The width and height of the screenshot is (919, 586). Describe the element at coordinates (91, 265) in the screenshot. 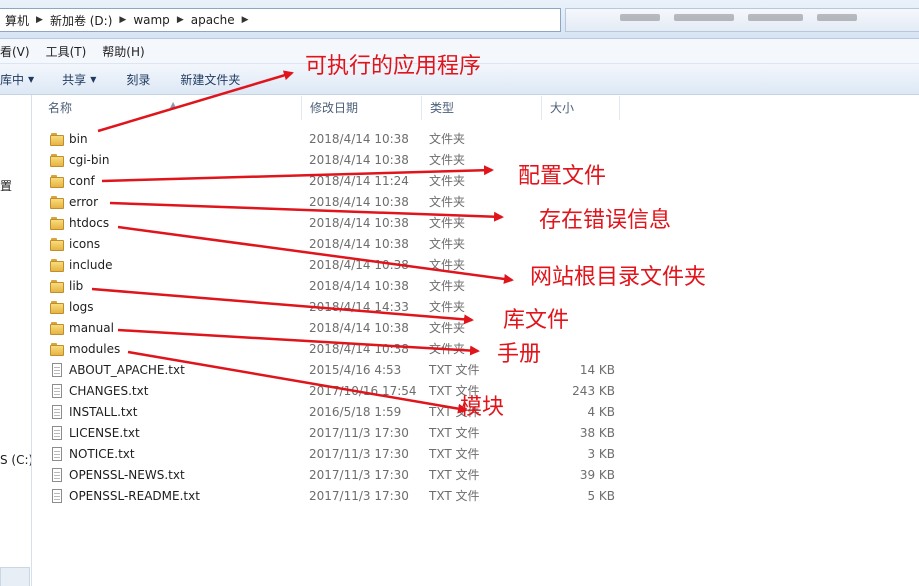

I see `file-name: include` at that location.